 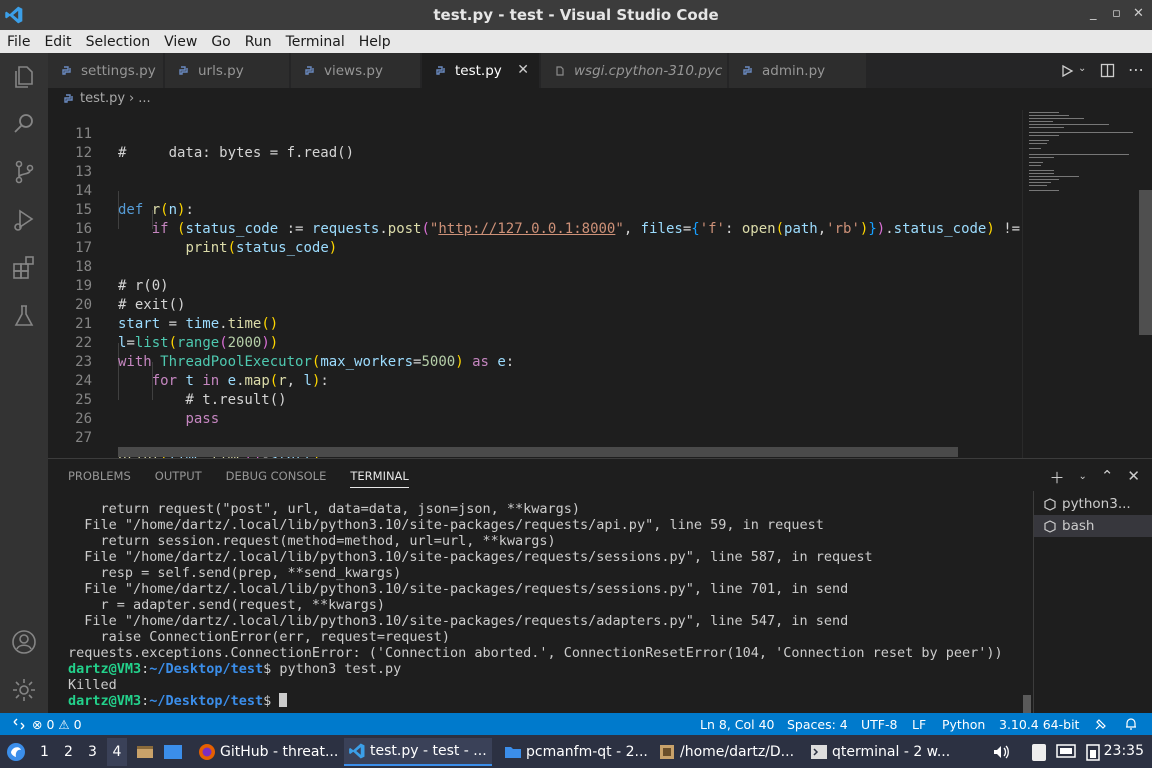 What do you see at coordinates (1116, 13) in the screenshot?
I see `maximize-icon: ▫` at bounding box center [1116, 13].